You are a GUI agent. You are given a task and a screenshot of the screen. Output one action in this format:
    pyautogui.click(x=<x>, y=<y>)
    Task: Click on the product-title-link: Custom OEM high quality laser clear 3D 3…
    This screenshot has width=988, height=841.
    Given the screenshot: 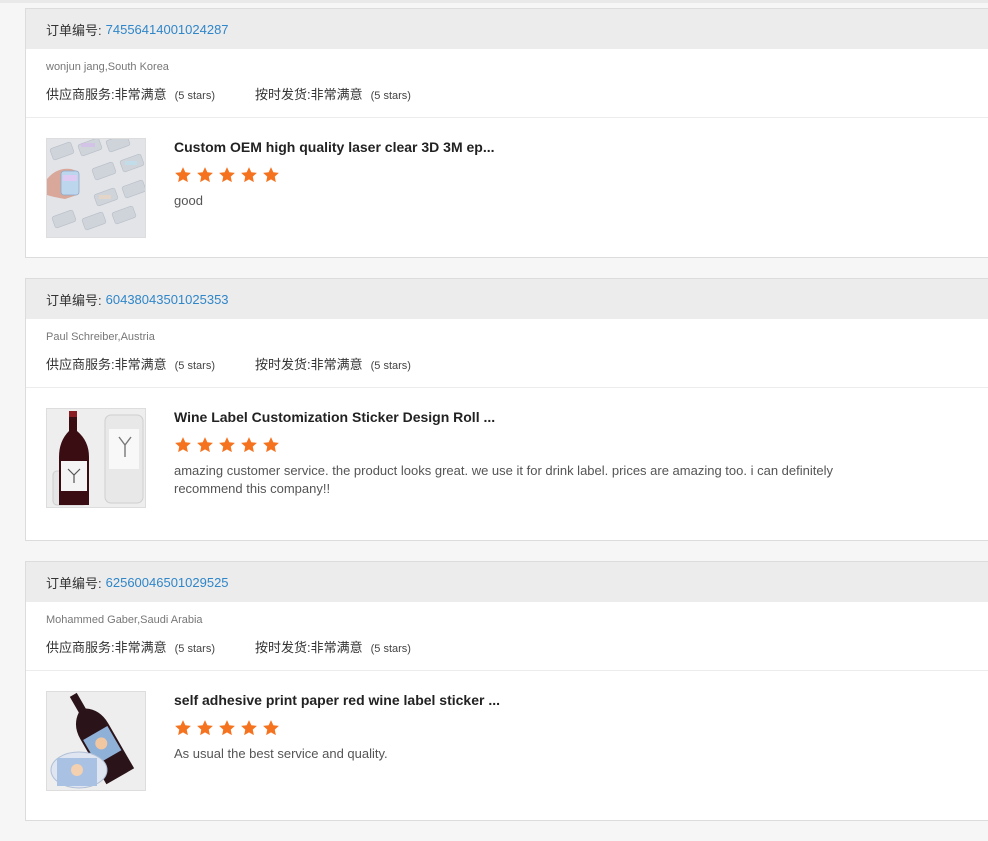 What is the action you would take?
    pyautogui.click(x=504, y=147)
    